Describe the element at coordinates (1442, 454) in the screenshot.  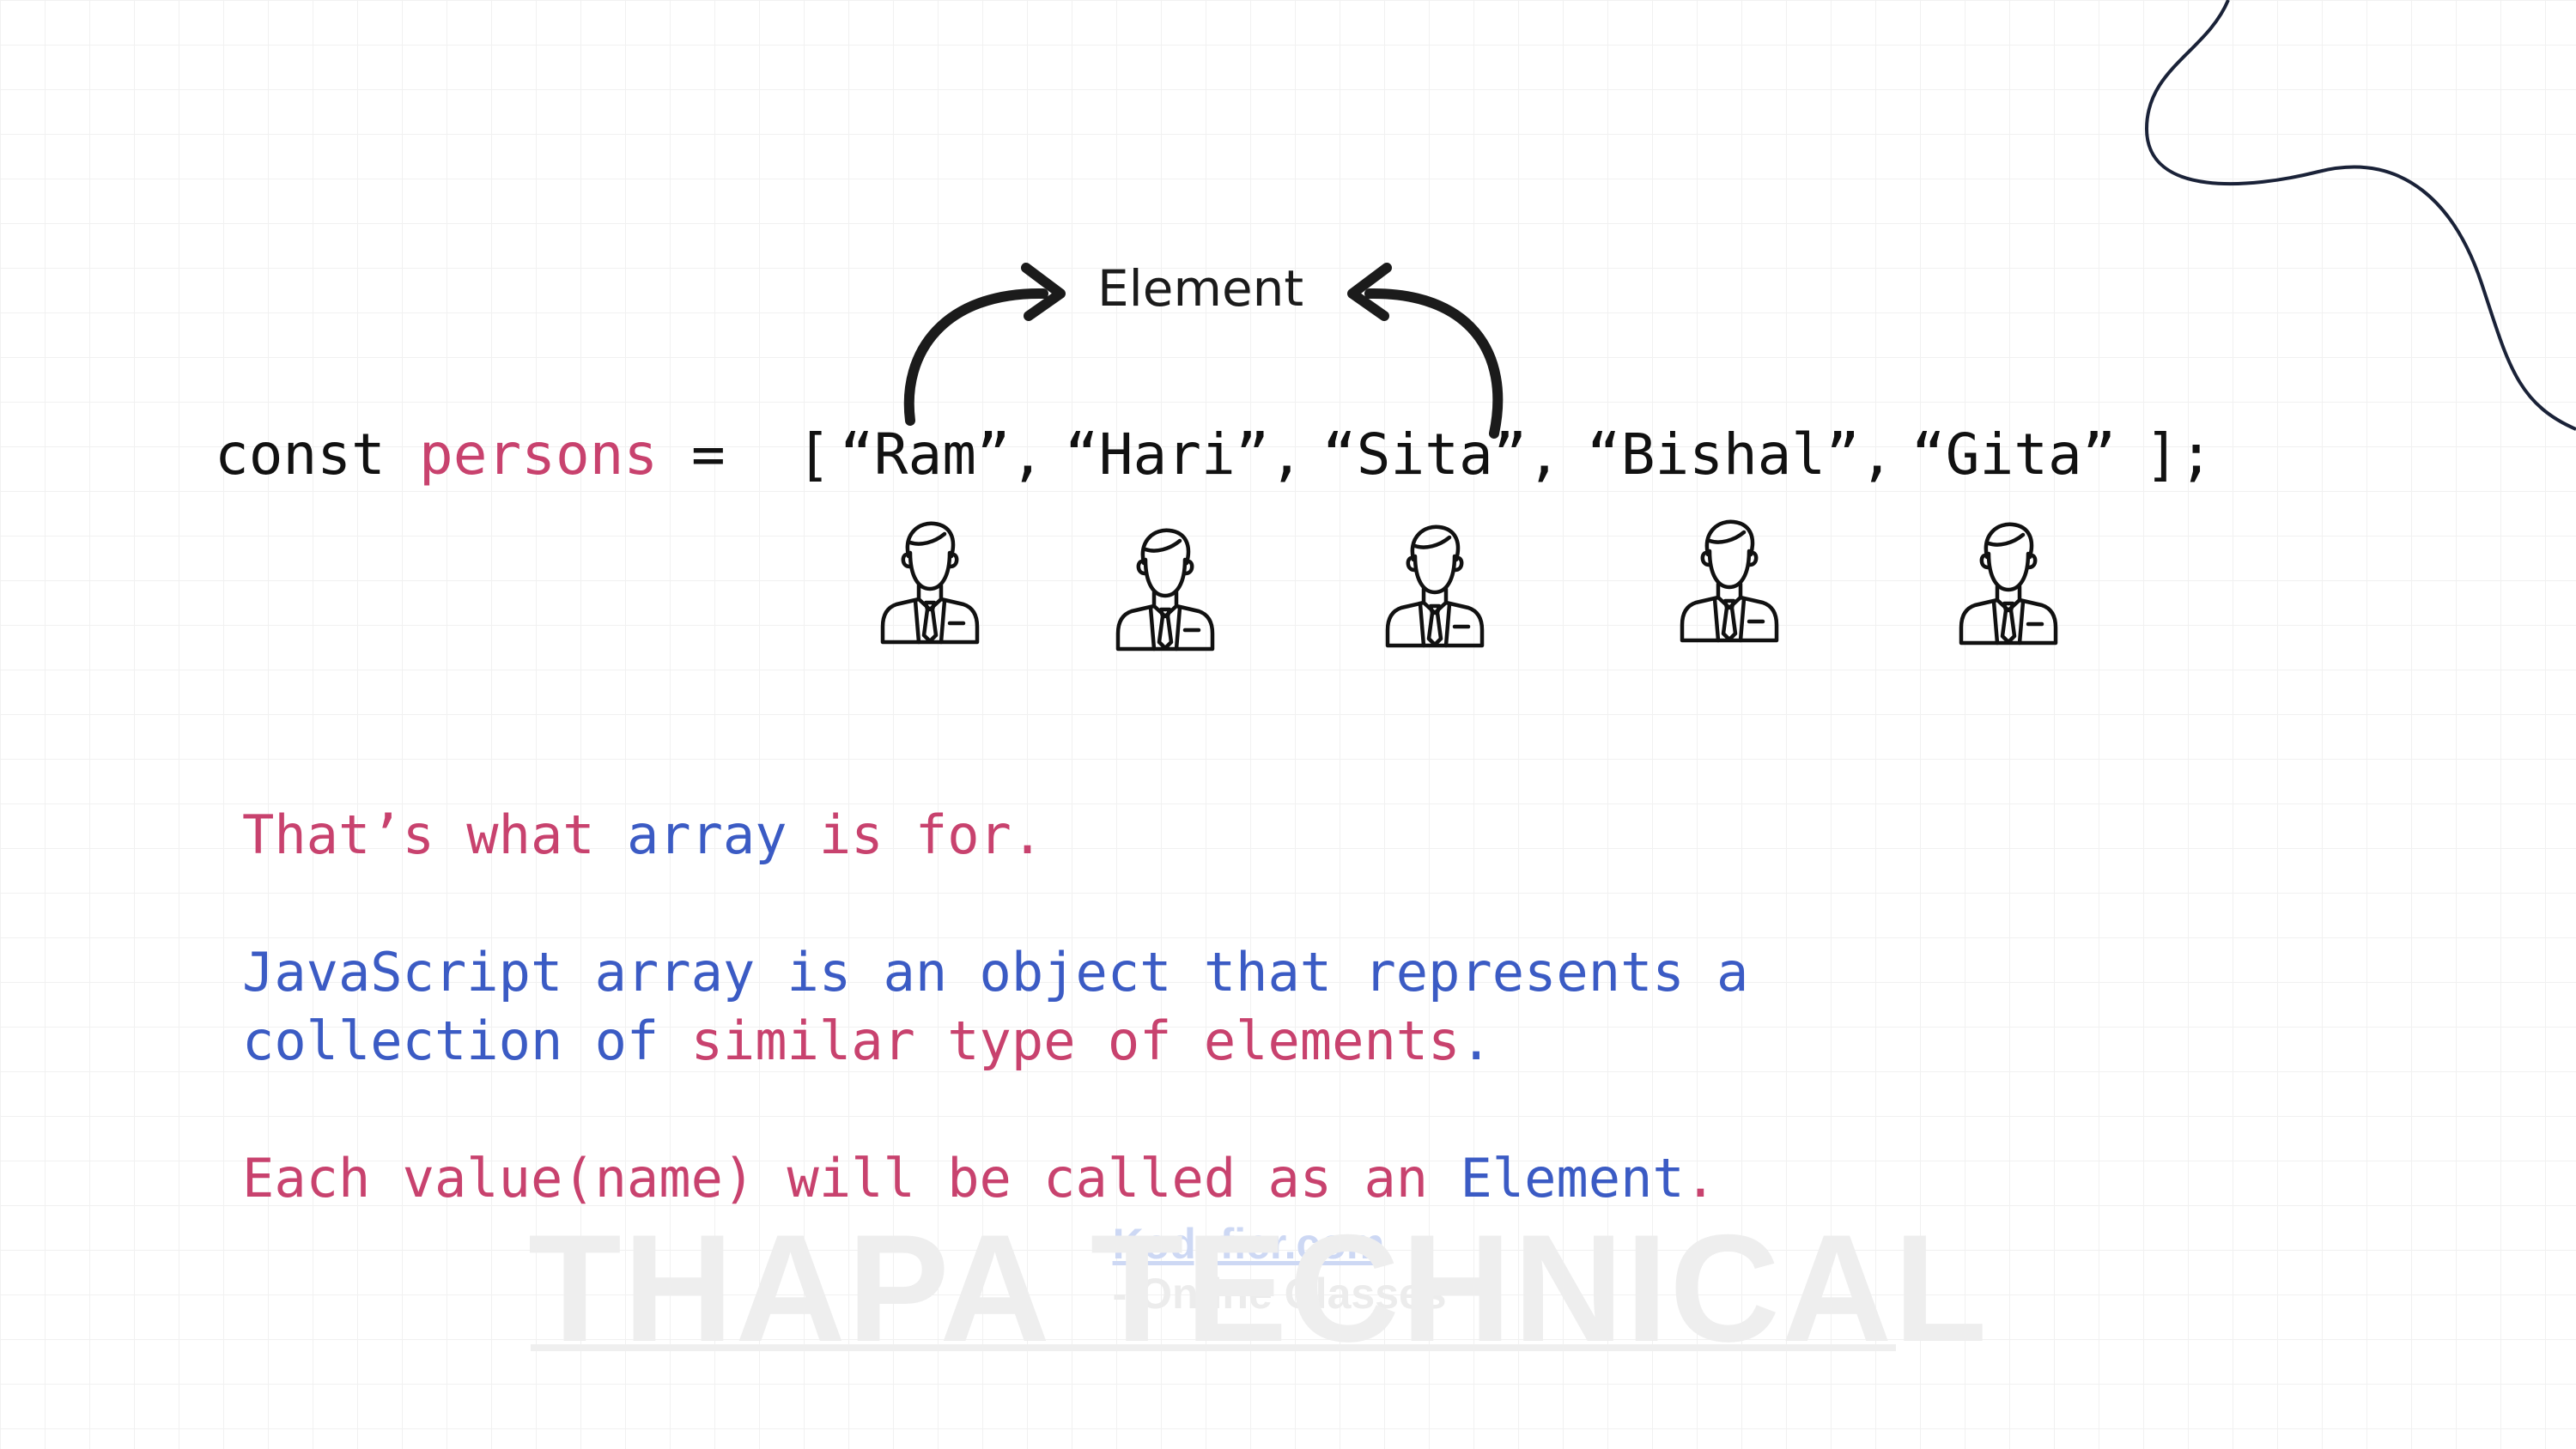
I see `array-item-sita: “Sita”,` at that location.